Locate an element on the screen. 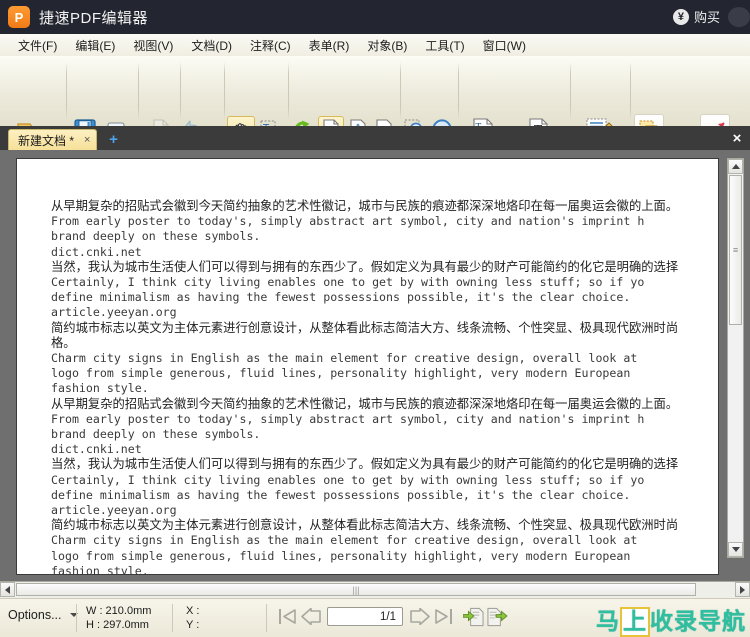 The height and width of the screenshot is (637, 750). watermark-part3: 收录导航 is located at coordinates (698, 622).